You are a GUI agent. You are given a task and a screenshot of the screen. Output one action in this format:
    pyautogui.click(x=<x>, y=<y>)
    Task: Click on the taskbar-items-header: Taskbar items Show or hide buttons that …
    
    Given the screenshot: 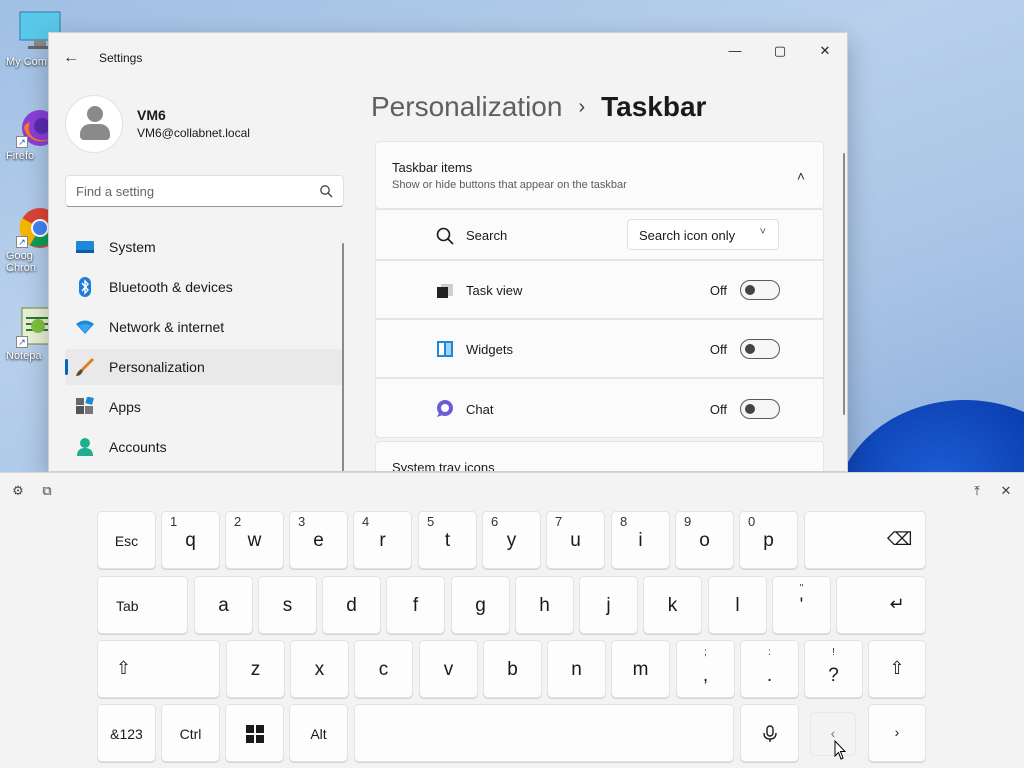 What is the action you would take?
    pyautogui.click(x=599, y=175)
    